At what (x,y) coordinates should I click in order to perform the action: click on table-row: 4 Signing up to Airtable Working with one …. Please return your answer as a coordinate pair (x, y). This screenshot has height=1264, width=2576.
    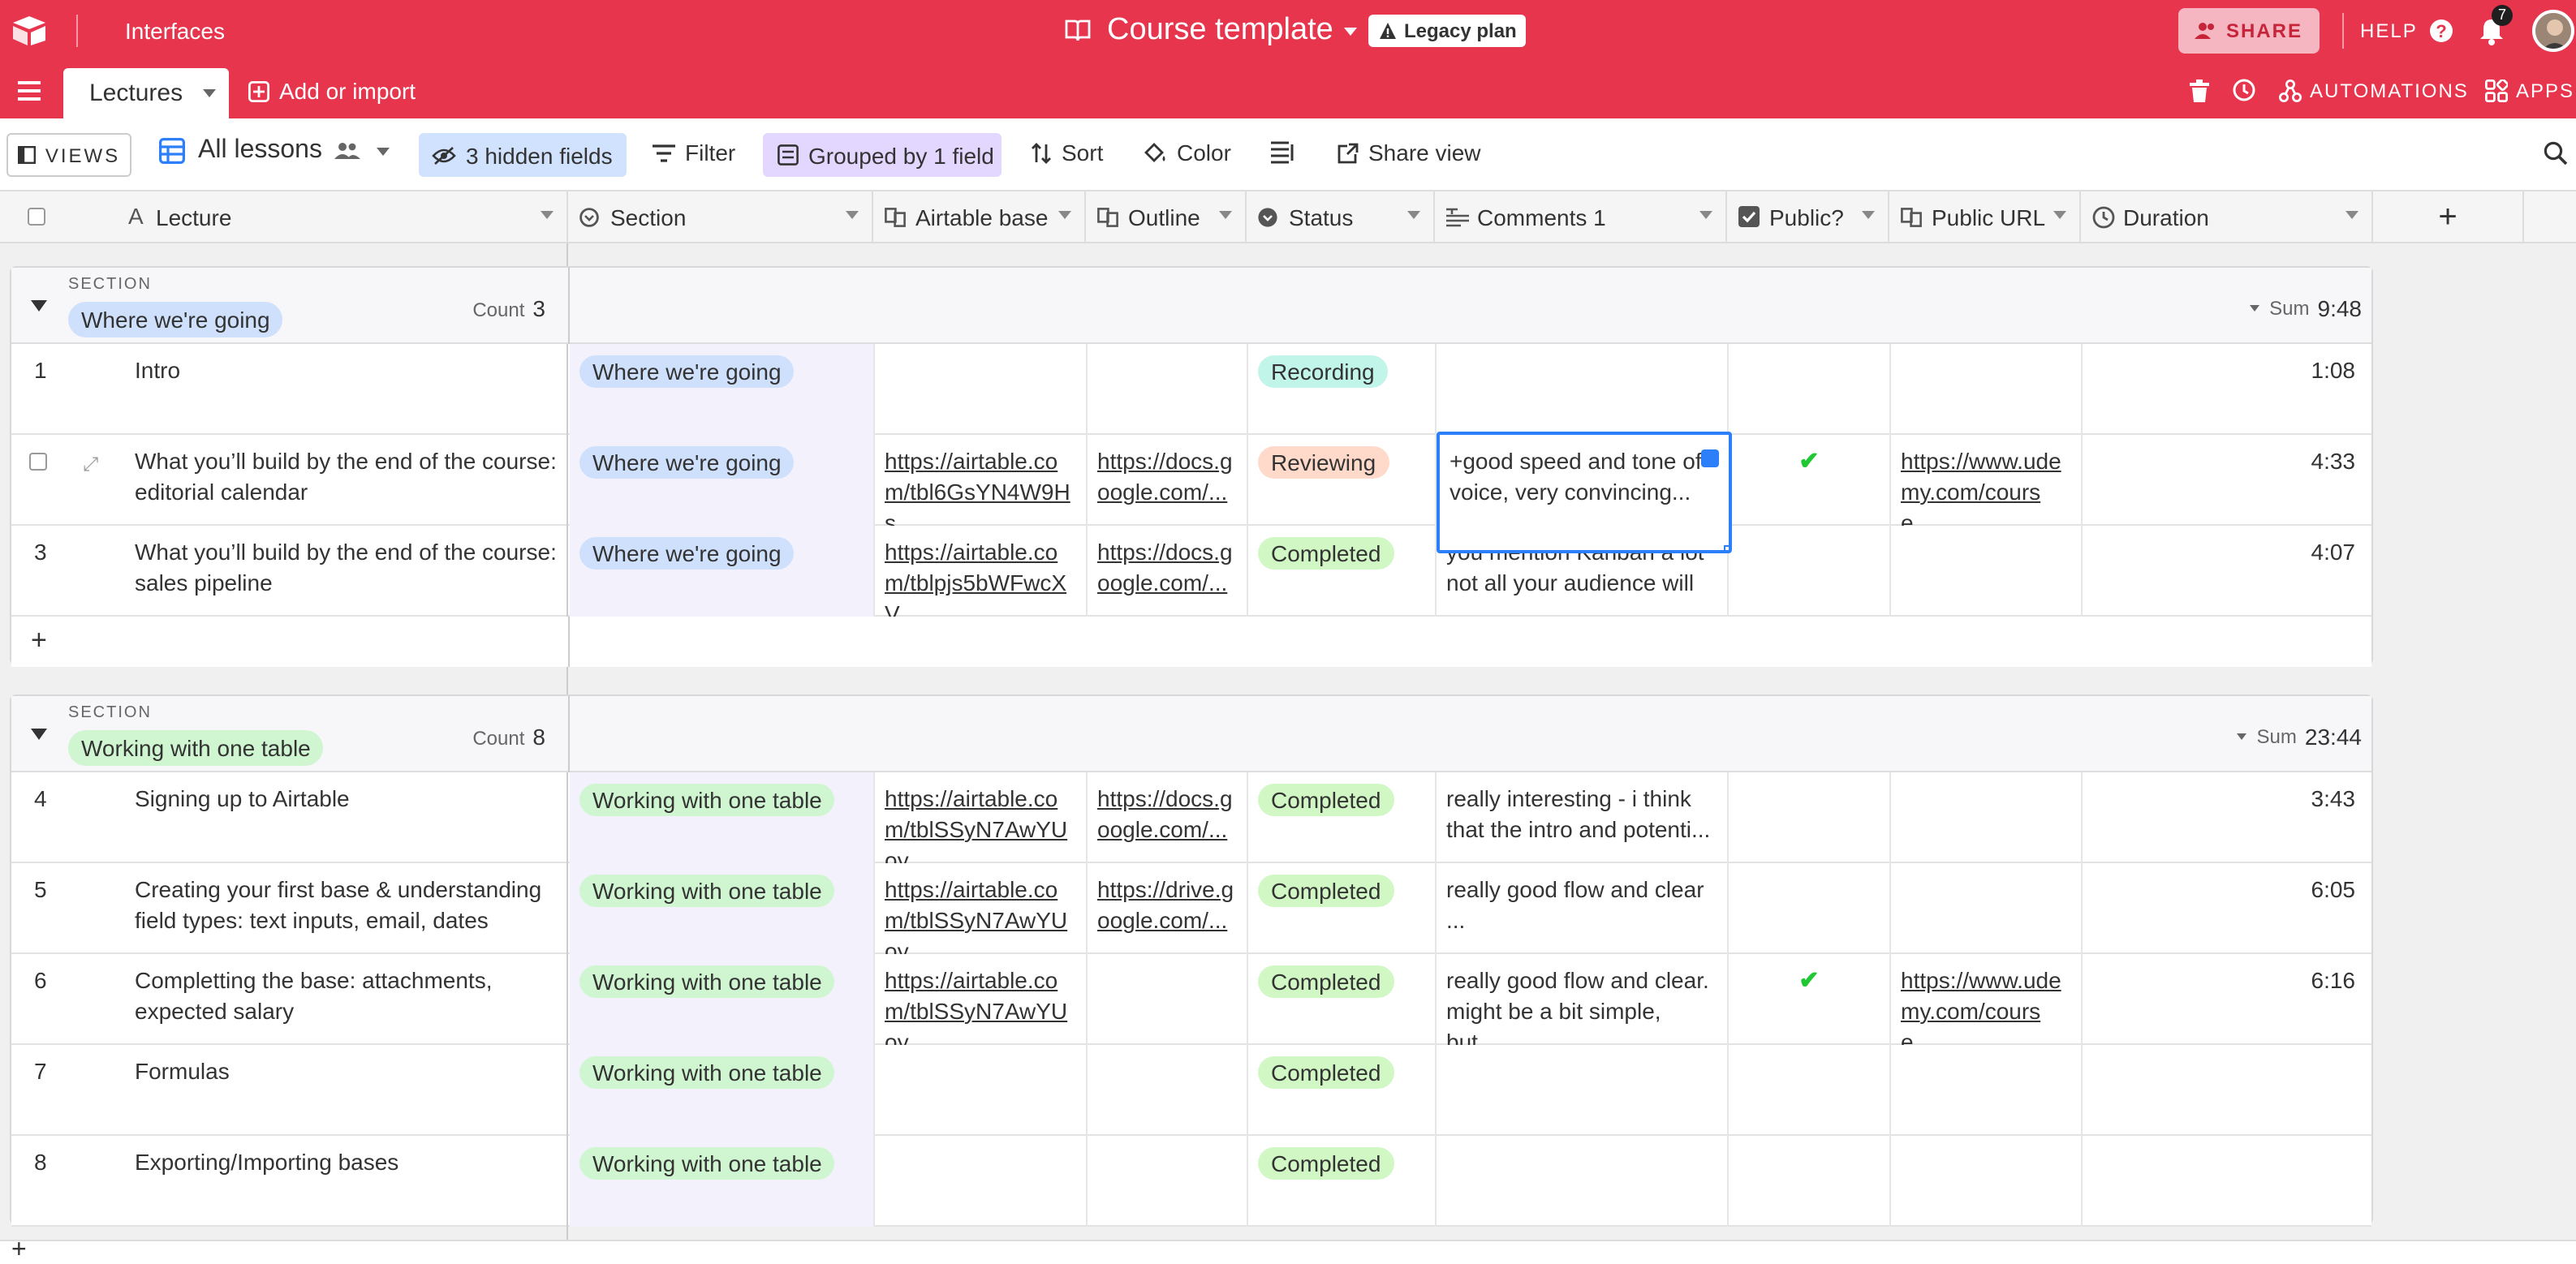
    Looking at the image, I should click on (1191, 817).